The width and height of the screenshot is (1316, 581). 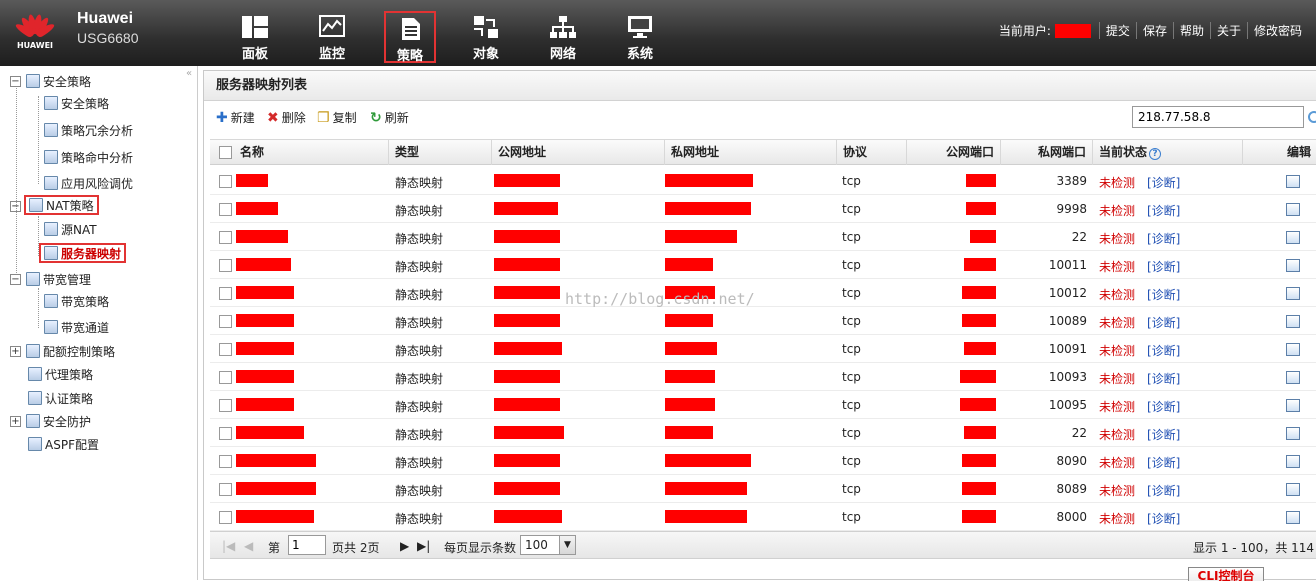 What do you see at coordinates (563, 37) in the screenshot?
I see `nav-network: 网络` at bounding box center [563, 37].